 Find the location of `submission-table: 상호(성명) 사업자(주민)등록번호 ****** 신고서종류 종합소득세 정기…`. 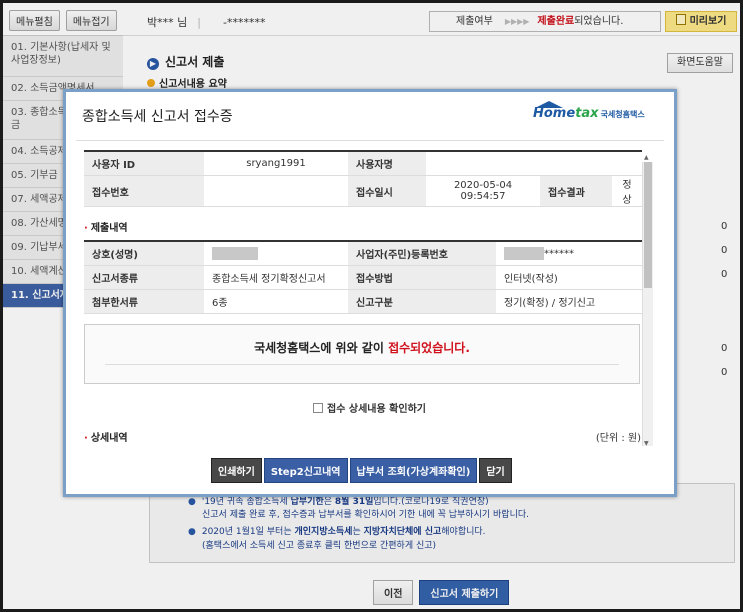

submission-table: 상호(성명) 사업자(주민)등록번호 ****** 신고서종류 종합소득세 정기… is located at coordinates (363, 277).